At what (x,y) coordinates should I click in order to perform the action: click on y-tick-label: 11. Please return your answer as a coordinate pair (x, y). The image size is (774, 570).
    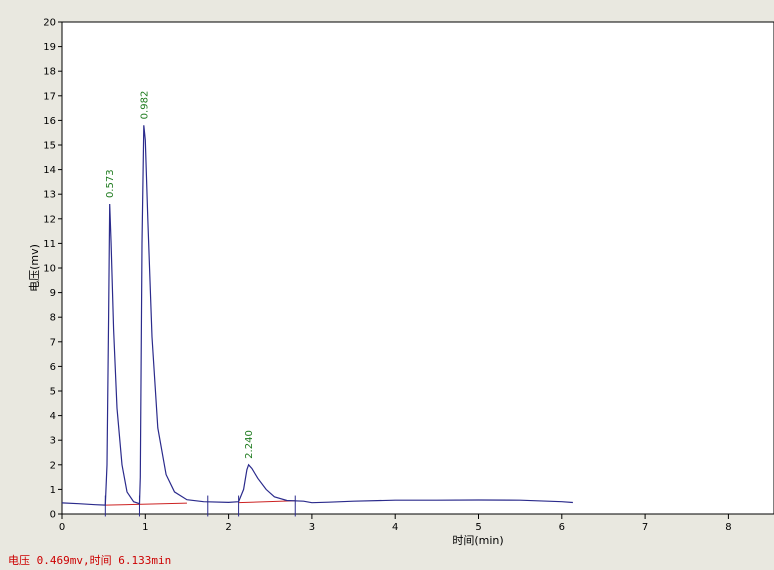
    Looking at the image, I should click on (49, 244).